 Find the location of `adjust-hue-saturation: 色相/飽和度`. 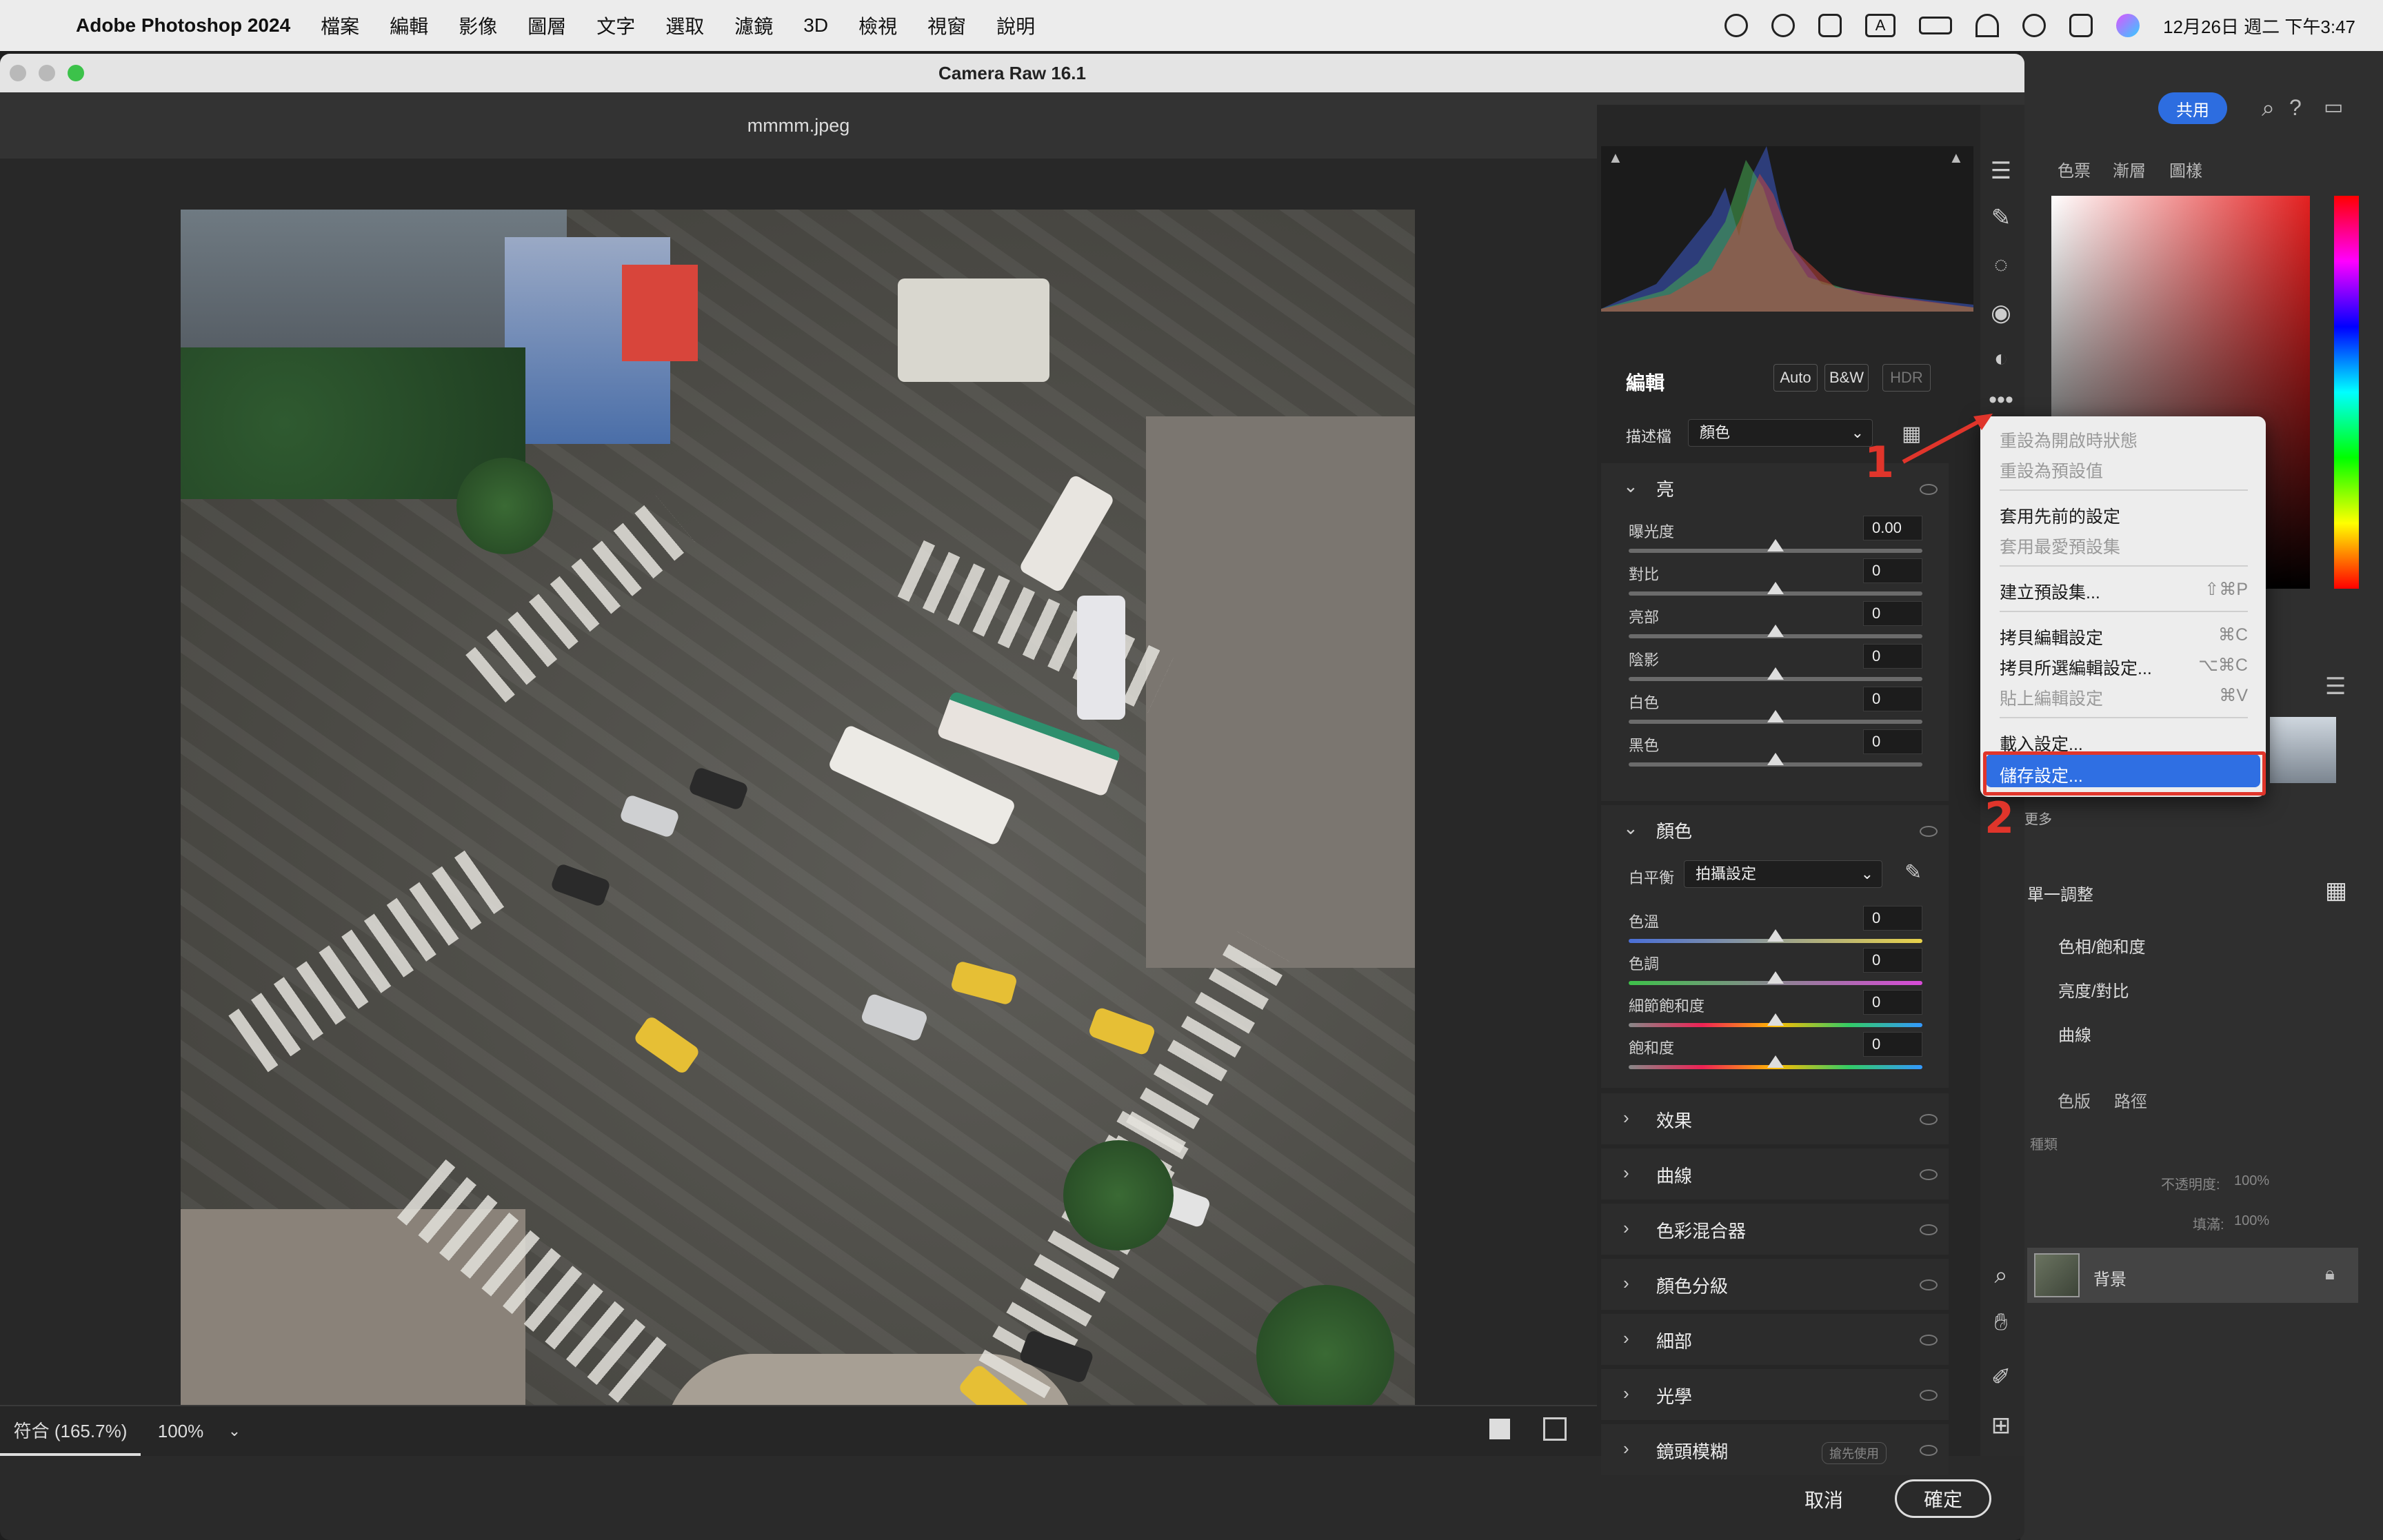

adjust-hue-saturation: 色相/飽和度 is located at coordinates (2102, 946).